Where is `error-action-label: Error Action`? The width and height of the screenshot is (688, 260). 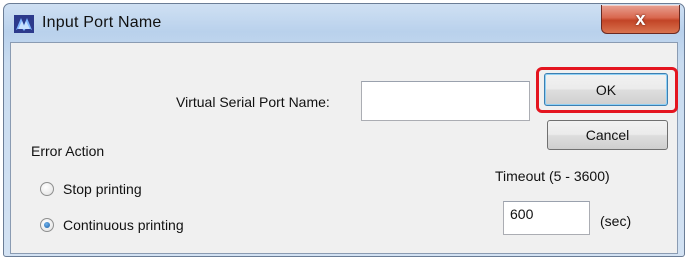 error-action-label: Error Action is located at coordinates (68, 151).